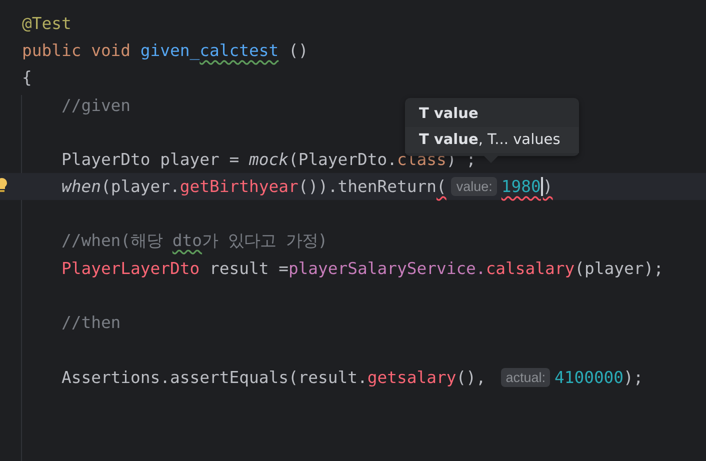 The height and width of the screenshot is (461, 706). Describe the element at coordinates (547, 186) in the screenshot. I see `code-text: )` at that location.